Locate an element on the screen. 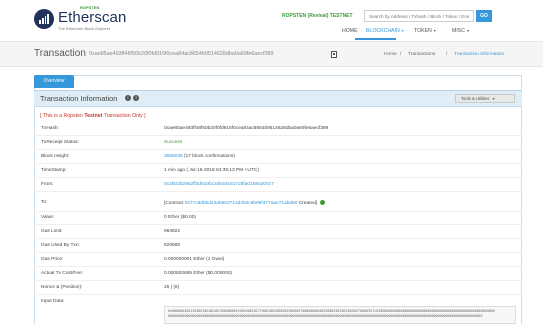 This screenshot has width=543, height=324. row-gas-used: Gas Used By Txn: 820685 is located at coordinates (278, 246).